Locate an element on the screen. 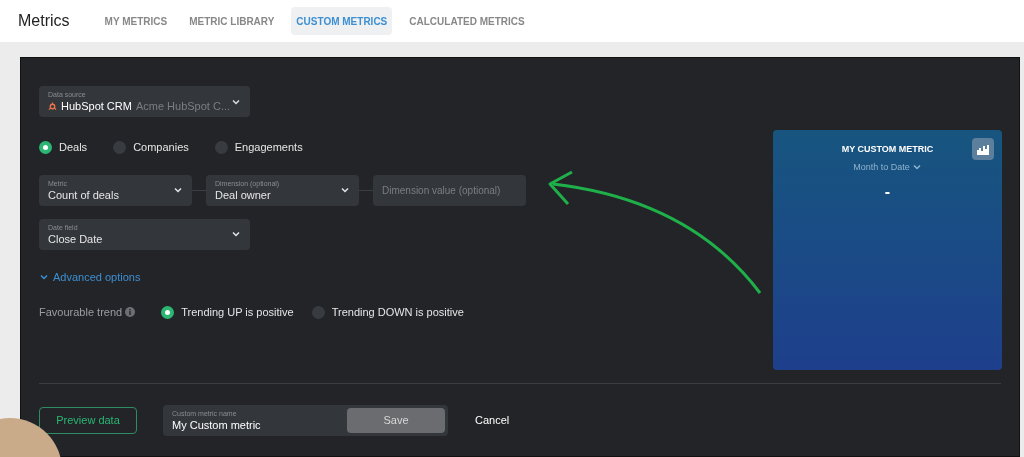 The height and width of the screenshot is (457, 1024). field-value: HubSpot CRM is located at coordinates (96, 106).